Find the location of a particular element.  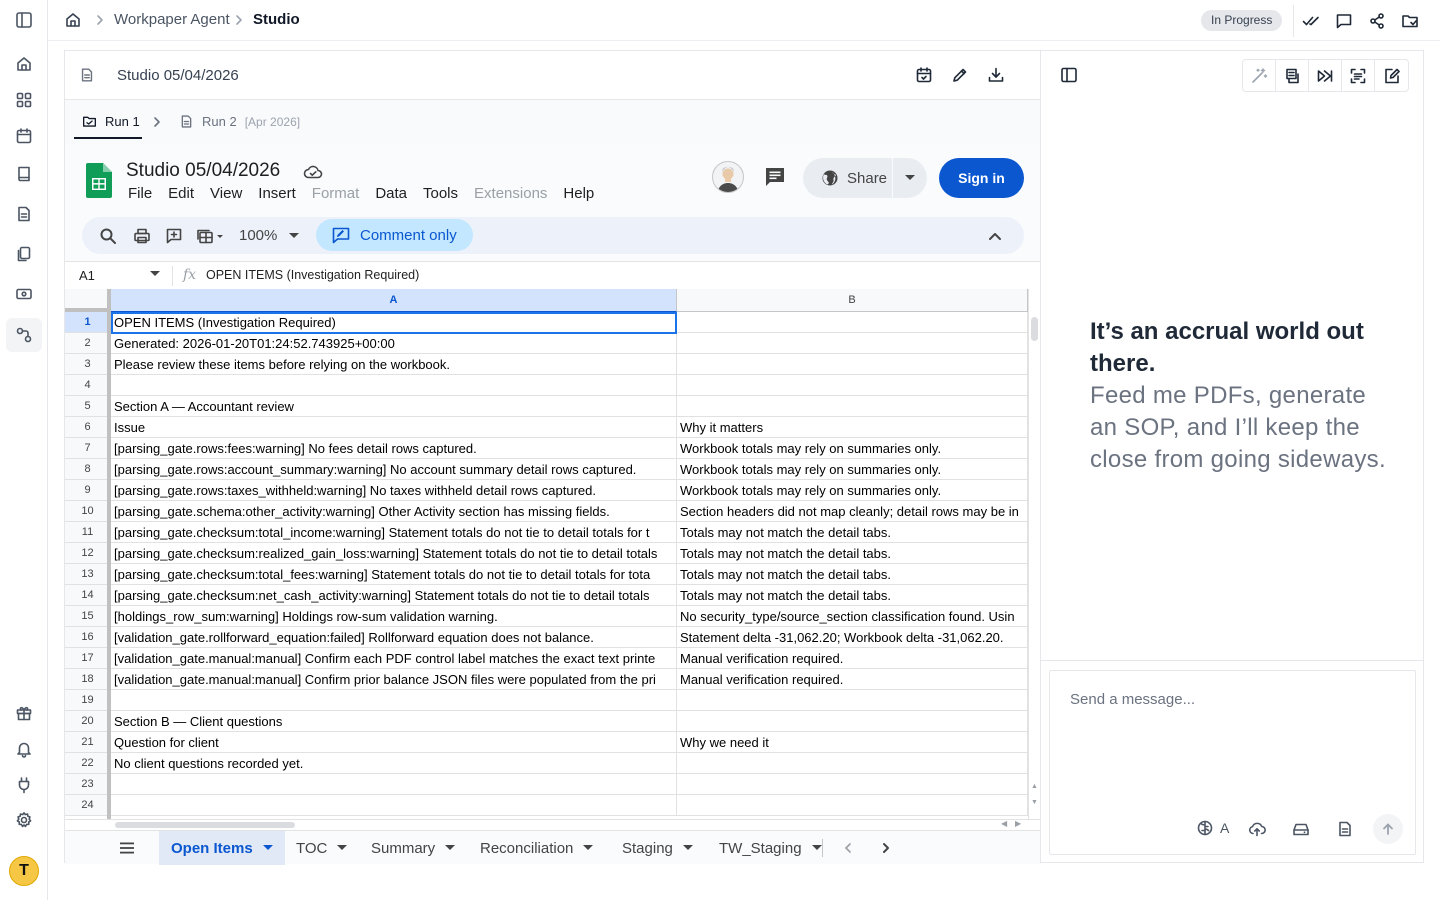

tab-run-1: Run 1 is located at coordinates (111, 121).